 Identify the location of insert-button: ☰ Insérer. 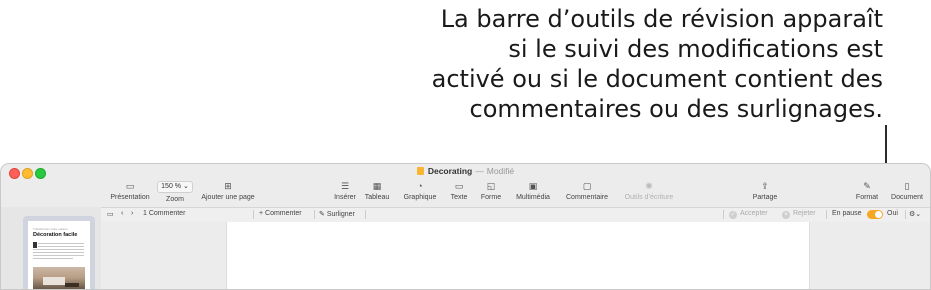
(345, 191).